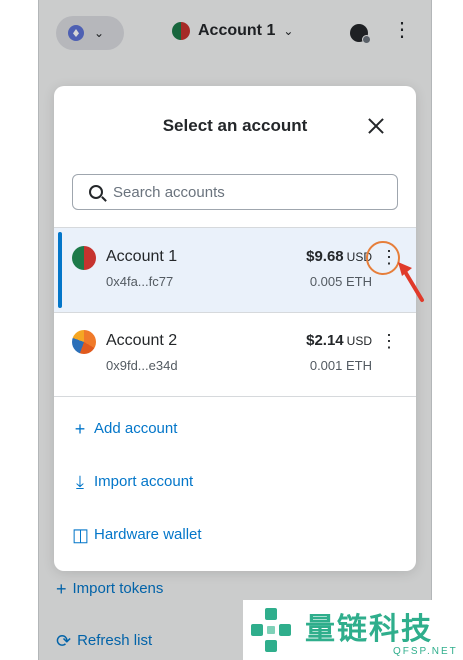 The height and width of the screenshot is (660, 463). I want to click on divider, so click(235, 396).